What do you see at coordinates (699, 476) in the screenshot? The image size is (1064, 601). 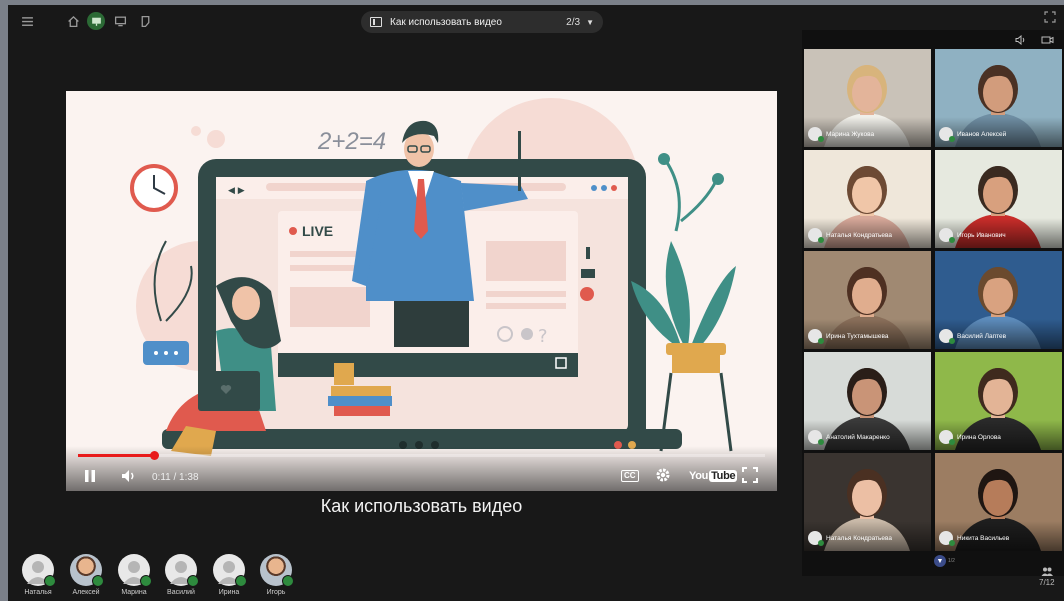 I see `youtube-label-you: You` at bounding box center [699, 476].